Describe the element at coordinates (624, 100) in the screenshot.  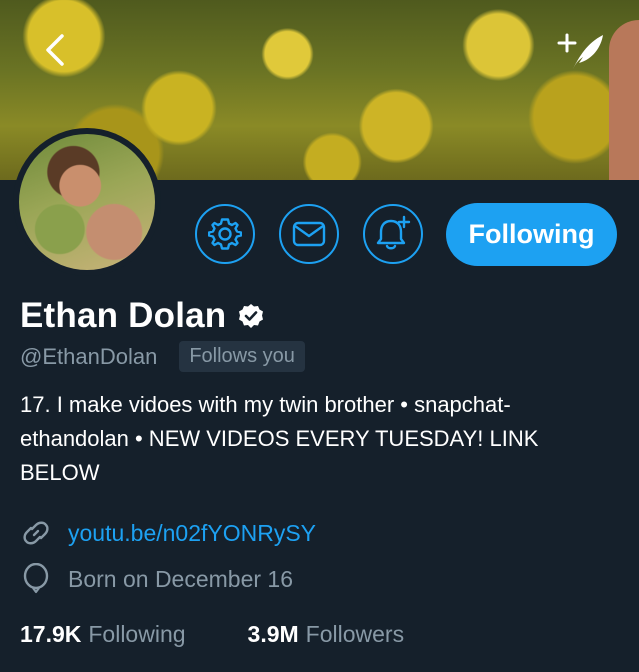
I see `banner-photo-detail` at that location.